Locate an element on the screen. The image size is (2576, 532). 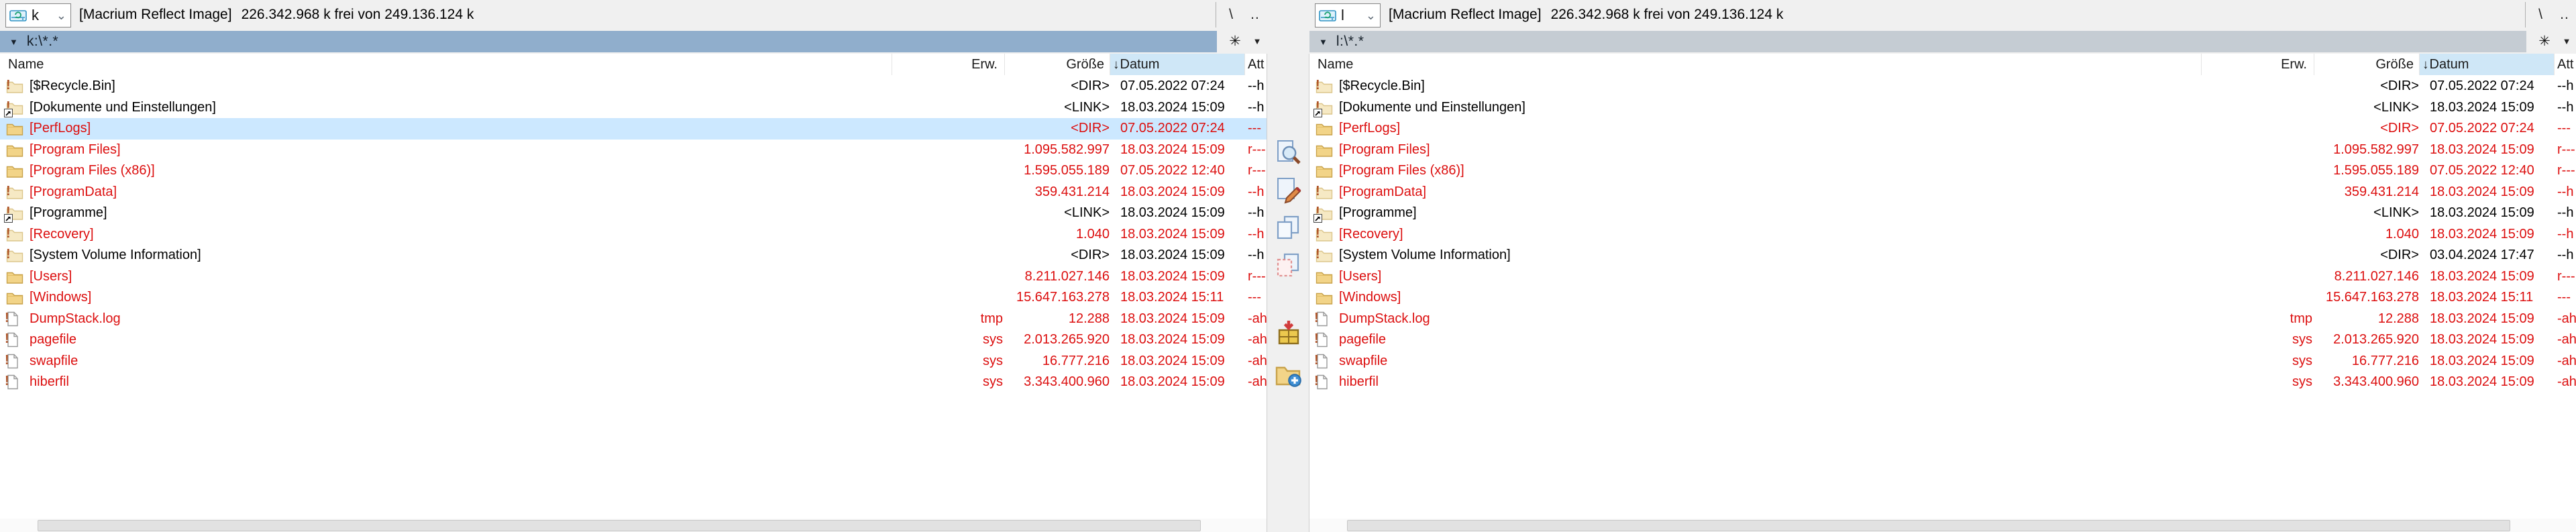
drive-selector: k ⌄ is located at coordinates (38, 15).